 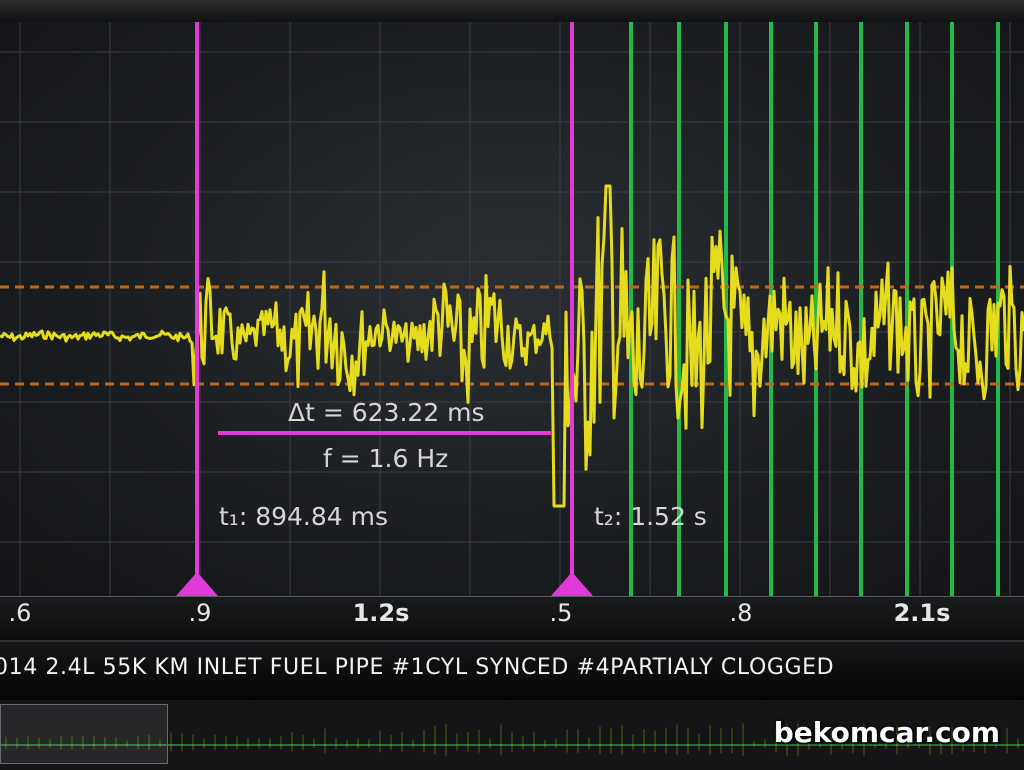 I want to click on frequency-label: f = 1.6 Hz, so click(x=386, y=458).